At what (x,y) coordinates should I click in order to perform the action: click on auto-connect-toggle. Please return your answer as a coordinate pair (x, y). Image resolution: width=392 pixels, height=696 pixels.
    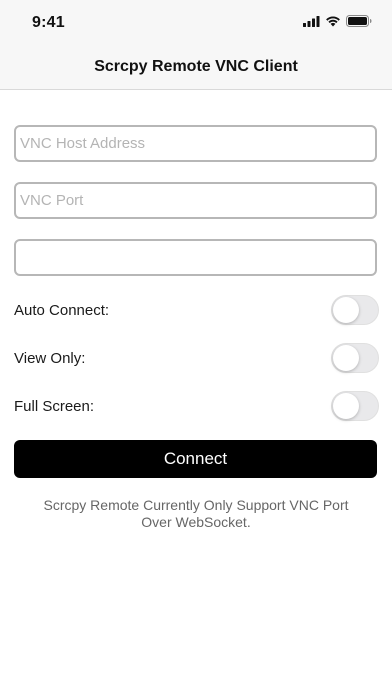
    Looking at the image, I should click on (355, 310).